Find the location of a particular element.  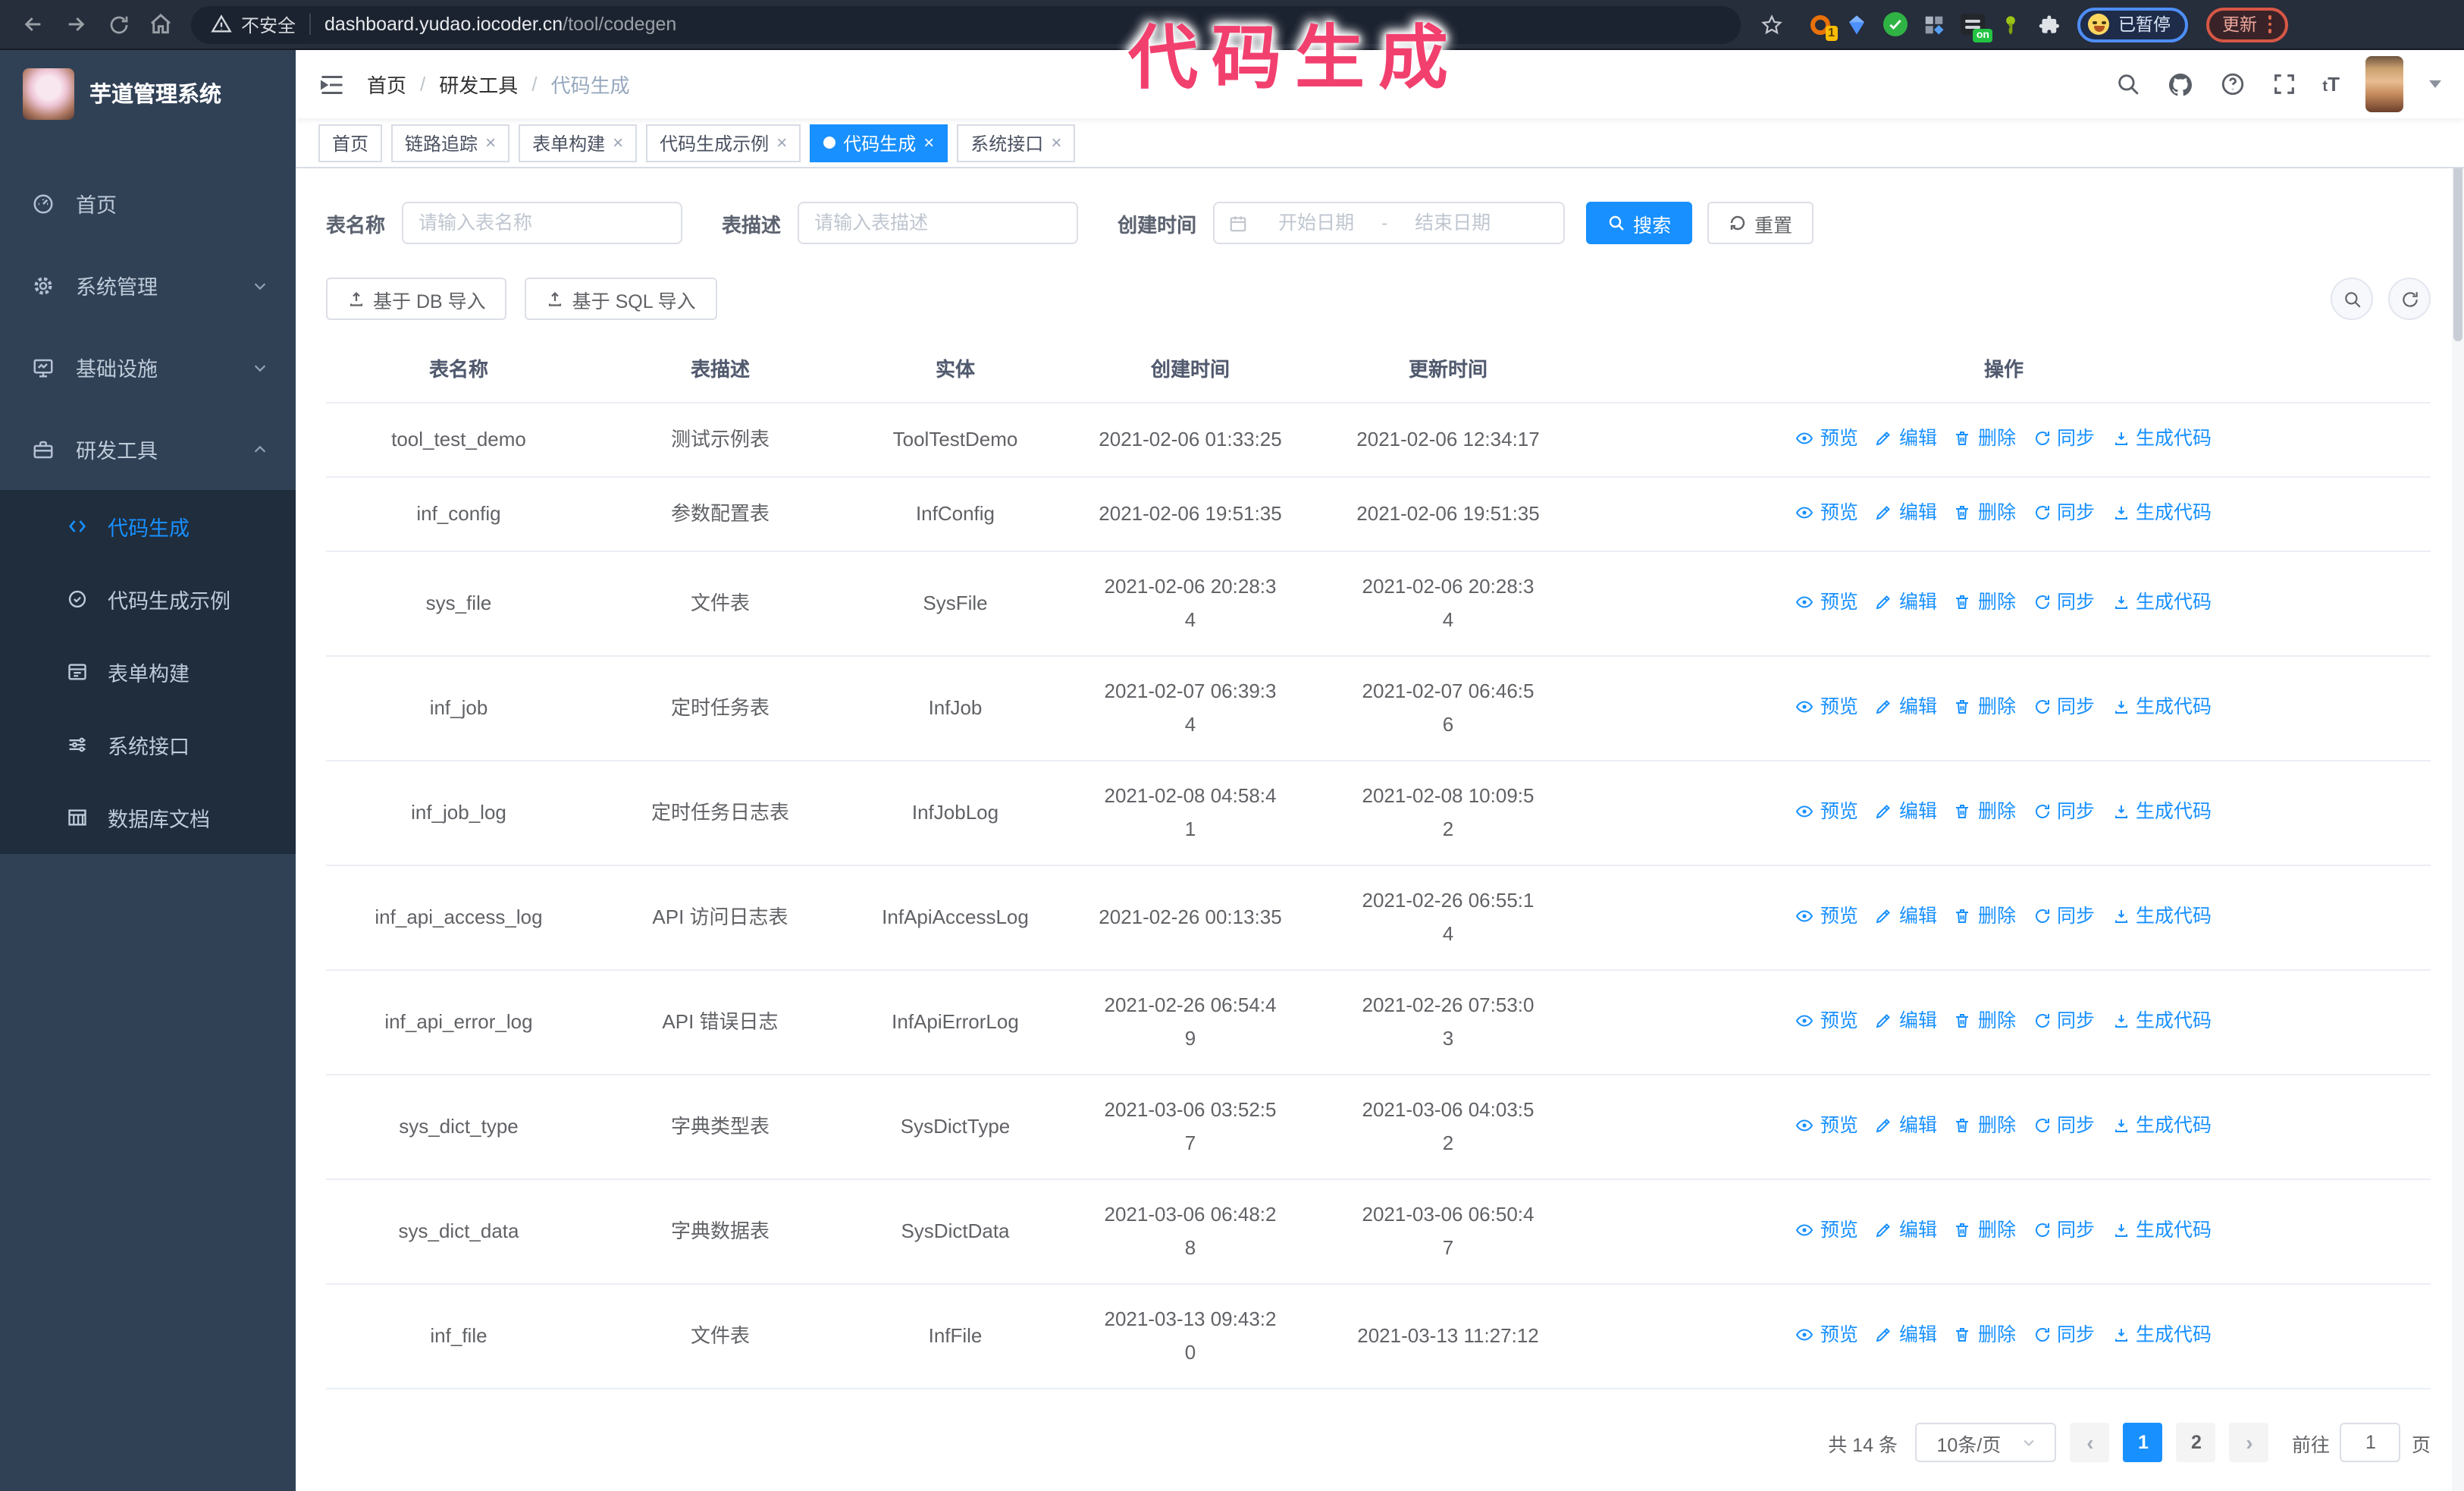

tab-home: 首页 is located at coordinates (351, 143).